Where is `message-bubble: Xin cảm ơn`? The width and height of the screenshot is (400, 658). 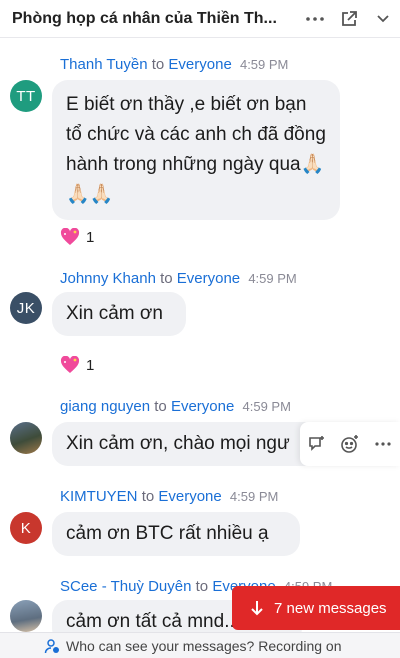 message-bubble: Xin cảm ơn is located at coordinates (119, 314).